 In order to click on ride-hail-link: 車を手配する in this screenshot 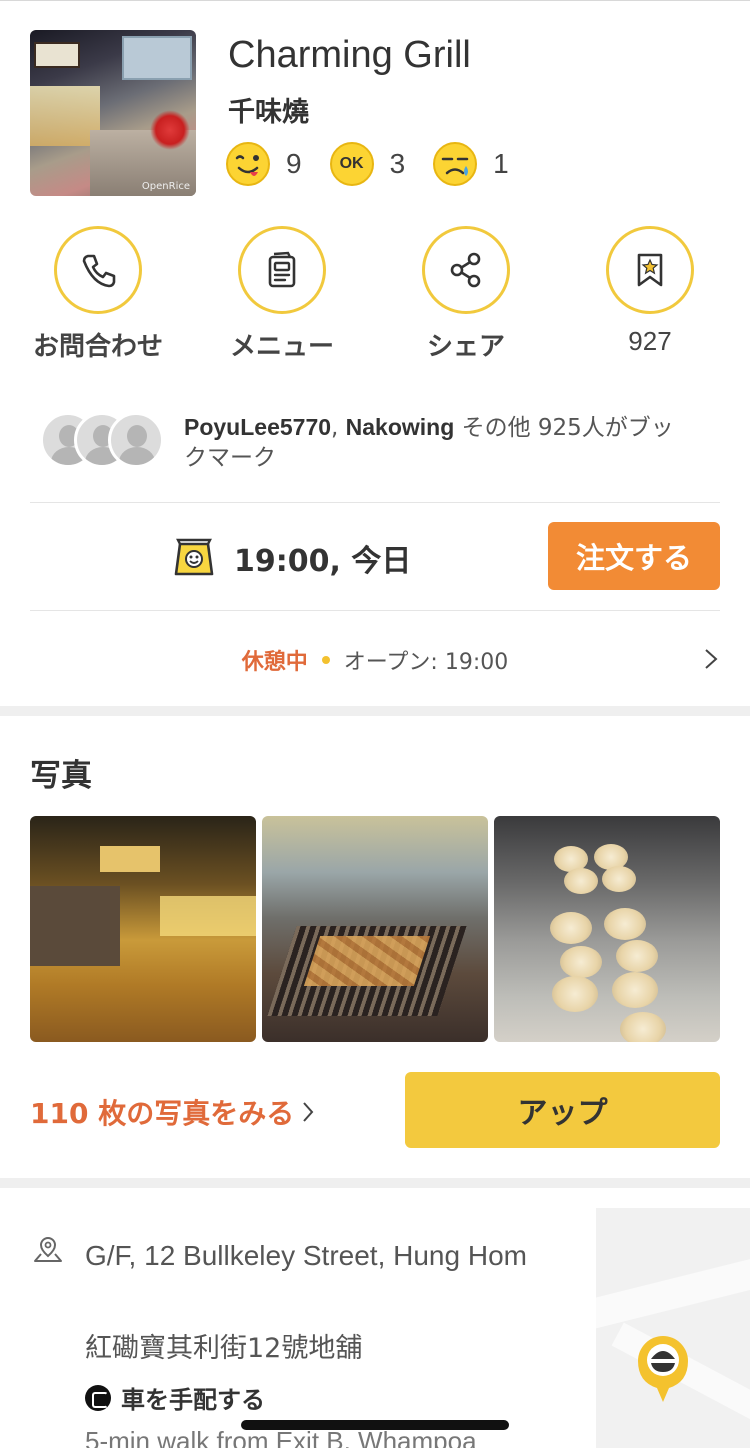, I will do `click(175, 1397)`.